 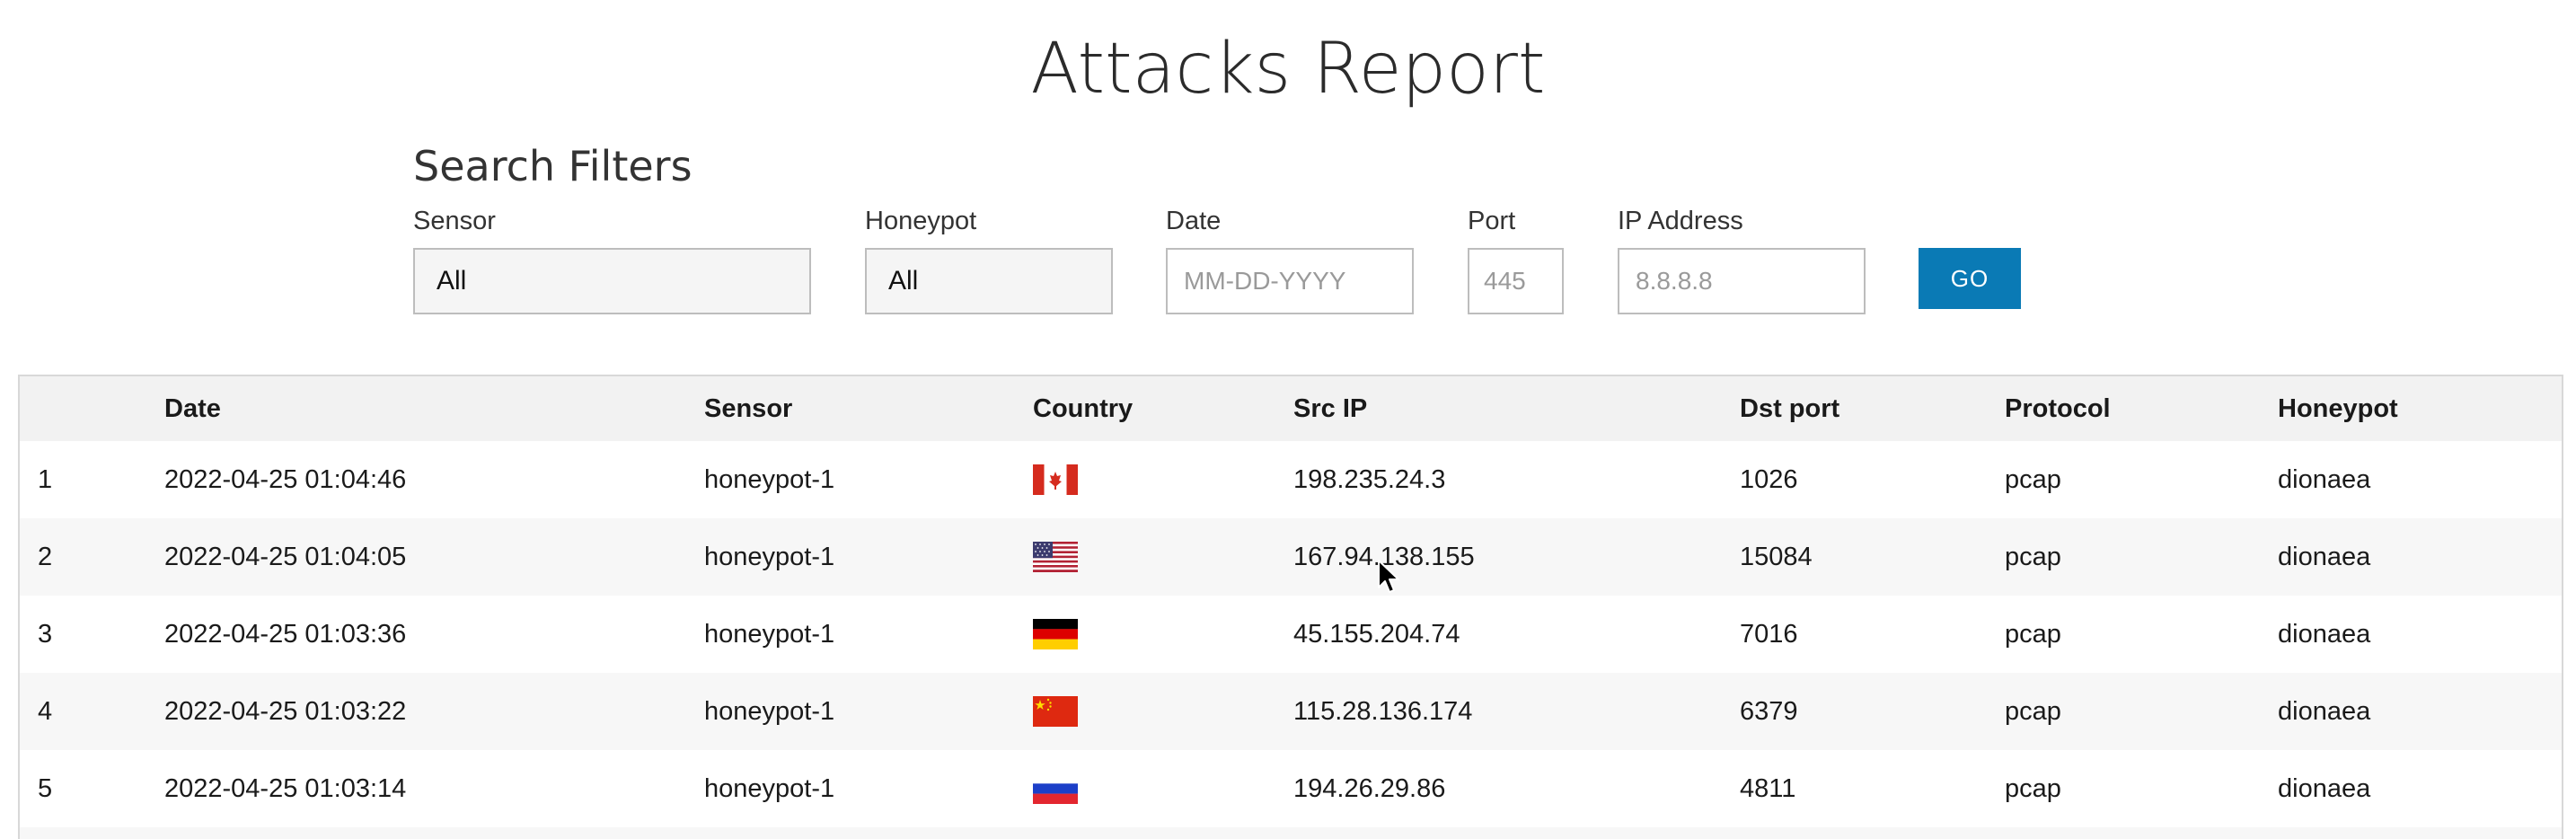 What do you see at coordinates (1768, 789) in the screenshot?
I see `row-dst-port: 4811` at bounding box center [1768, 789].